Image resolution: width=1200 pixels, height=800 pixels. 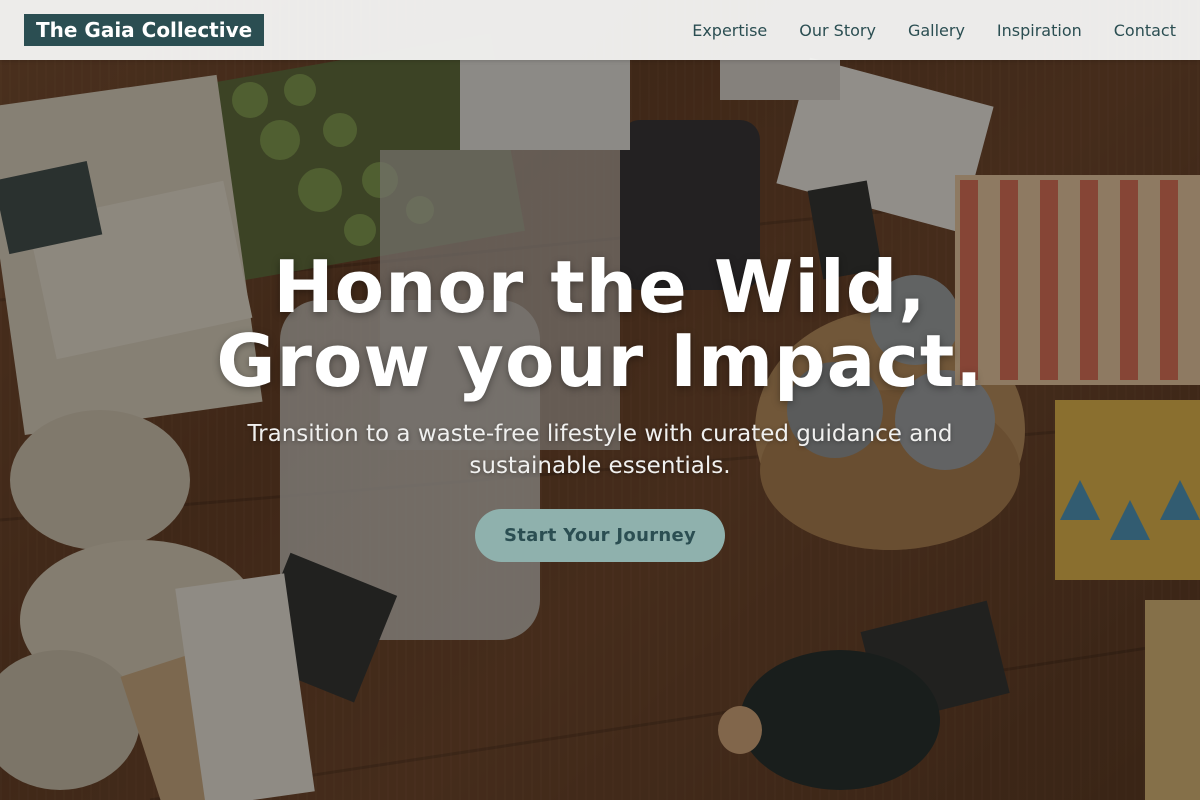 I want to click on nav-link-our-story: Our Story, so click(x=837, y=30).